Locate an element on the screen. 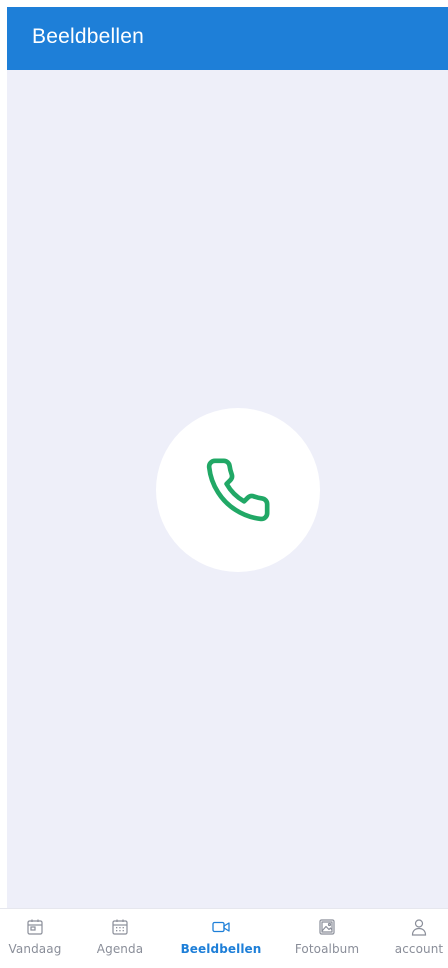 Image resolution: width=448 pixels, height=968 pixels. tab-vandaag: Vandaag is located at coordinates (35, 938).